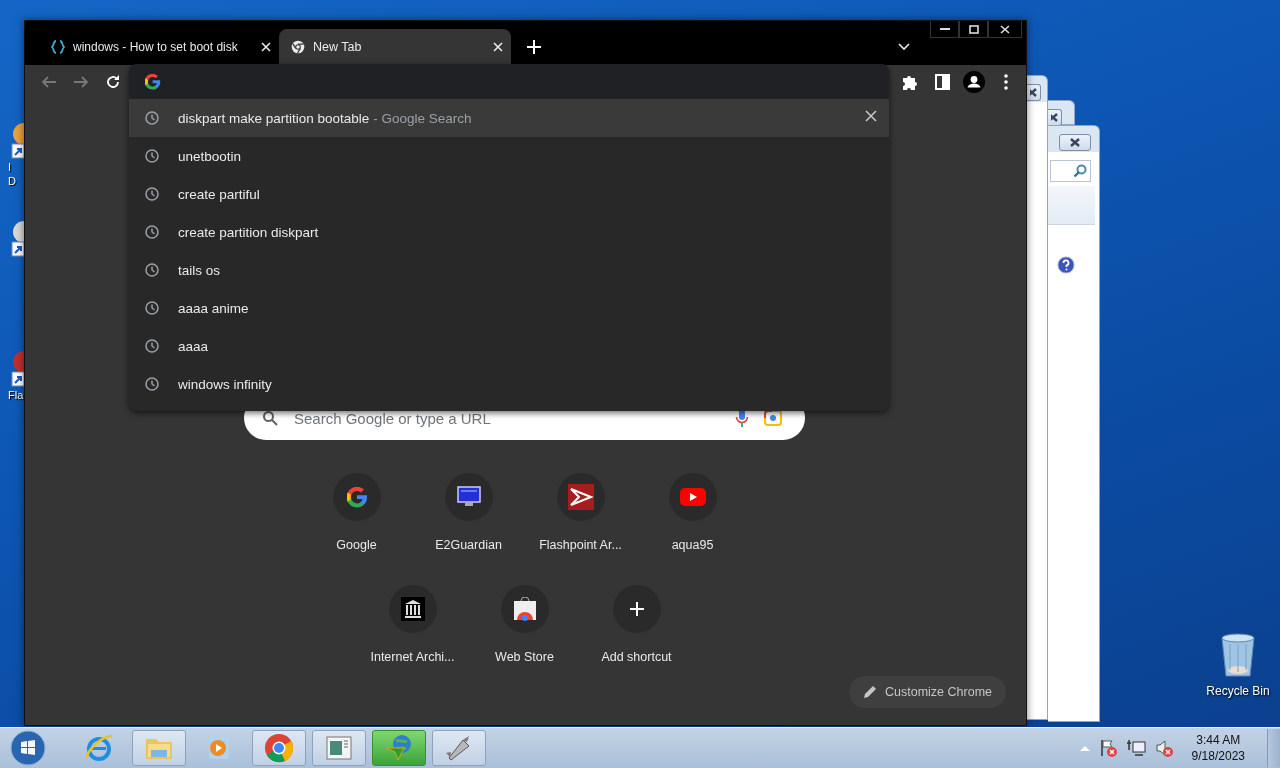 This screenshot has width=1280, height=768. What do you see at coordinates (636, 641) in the screenshot?
I see `shortcut-tile: Add shortcut` at bounding box center [636, 641].